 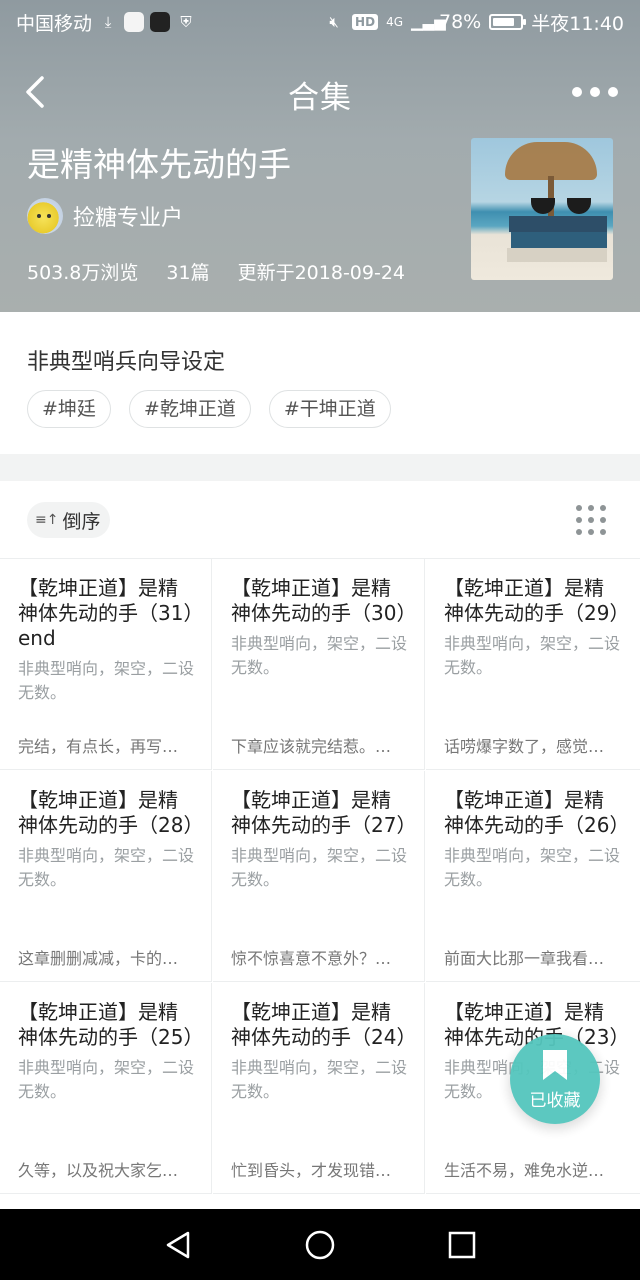 I want to click on weibo-app-icon, so click(x=134, y=22).